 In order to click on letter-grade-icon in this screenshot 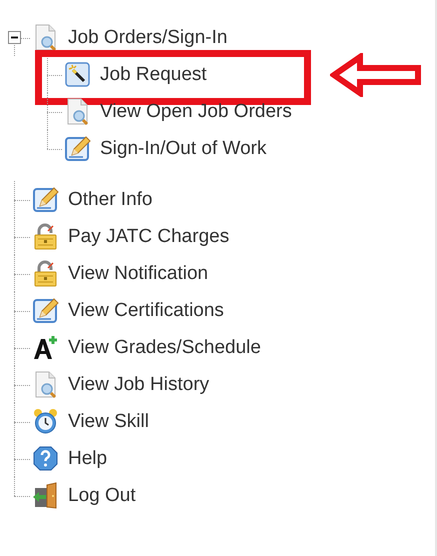, I will do `click(45, 347)`.